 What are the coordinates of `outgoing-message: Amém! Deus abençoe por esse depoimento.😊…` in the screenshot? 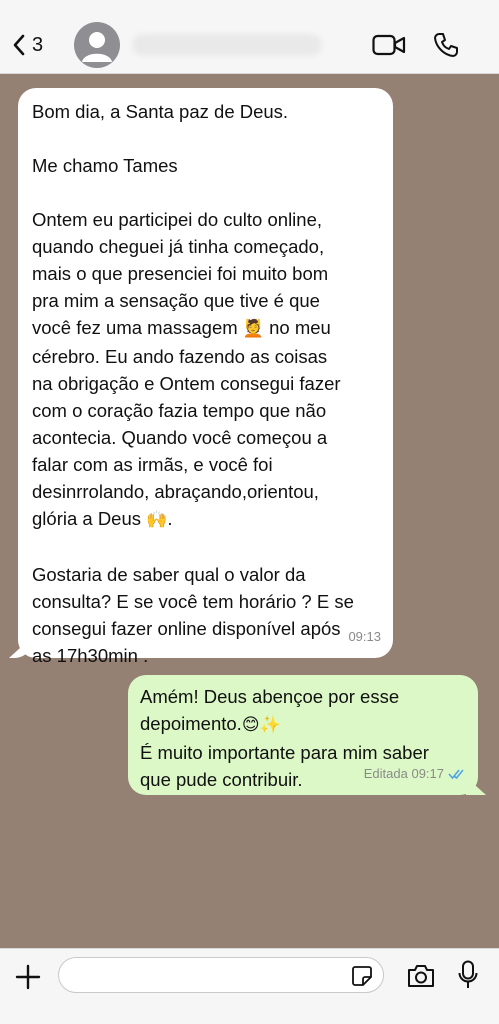 It's located at (303, 735).